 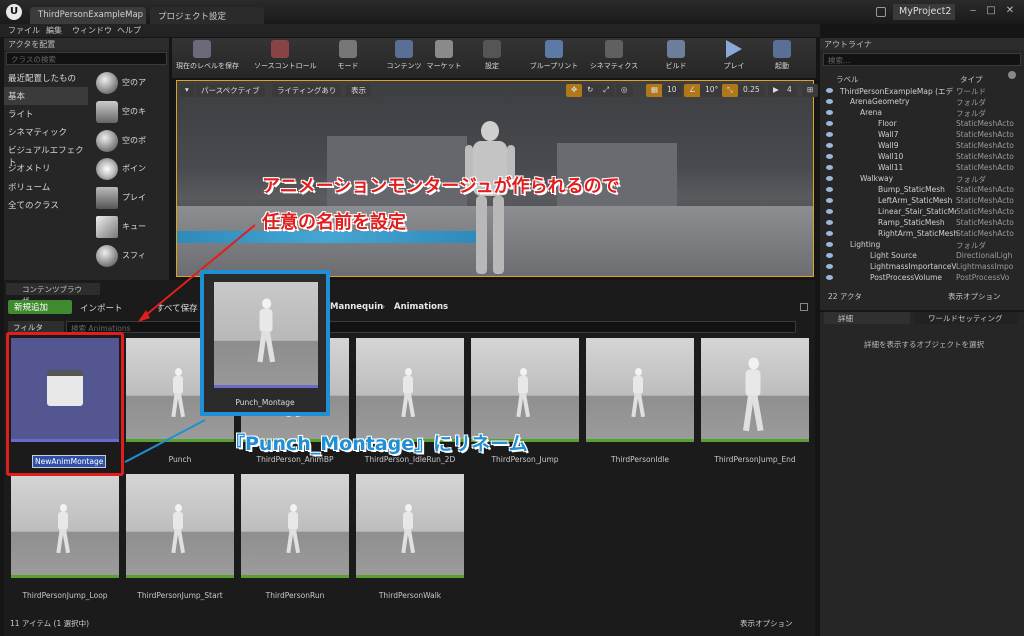 I want to click on annotation-rename: 『Punch_Montage』にリネーム, so click(x=377, y=444).